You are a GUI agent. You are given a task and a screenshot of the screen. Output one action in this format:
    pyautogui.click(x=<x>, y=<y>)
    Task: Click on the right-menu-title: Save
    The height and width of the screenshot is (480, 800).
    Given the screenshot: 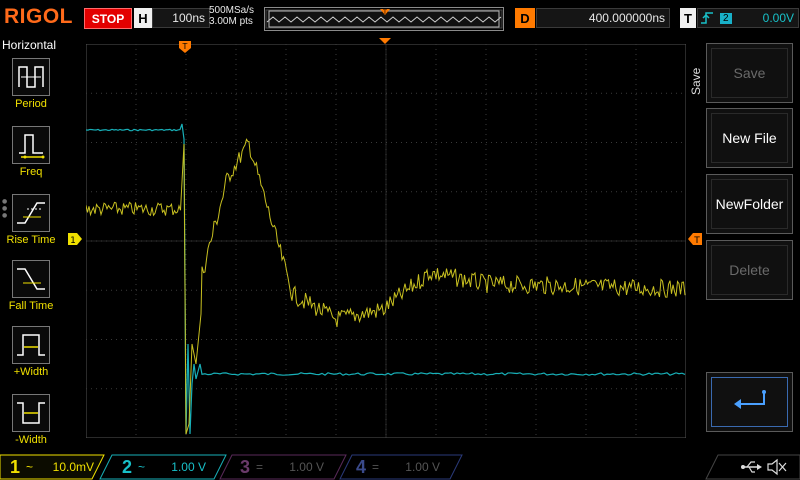 What is the action you would take?
    pyautogui.click(x=696, y=81)
    